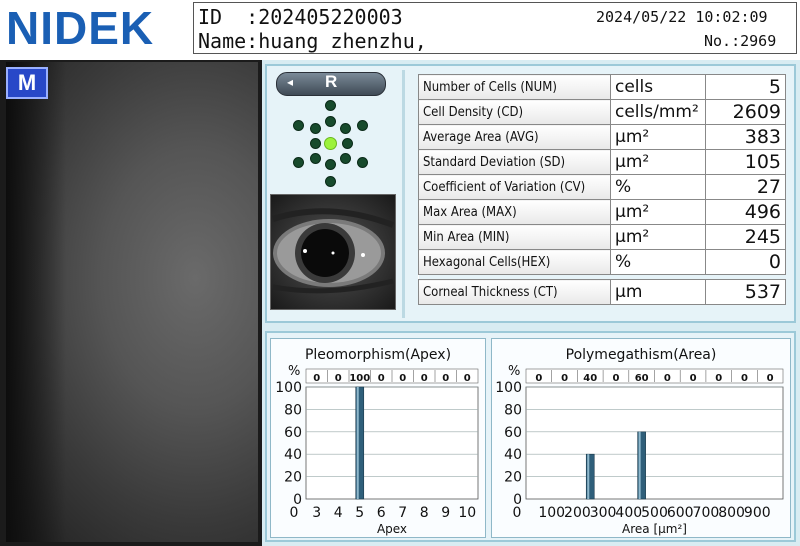 Image resolution: width=800 pixels, height=546 pixels. Describe the element at coordinates (551, 513) in the screenshot. I see `x-tick-label: 100` at that location.